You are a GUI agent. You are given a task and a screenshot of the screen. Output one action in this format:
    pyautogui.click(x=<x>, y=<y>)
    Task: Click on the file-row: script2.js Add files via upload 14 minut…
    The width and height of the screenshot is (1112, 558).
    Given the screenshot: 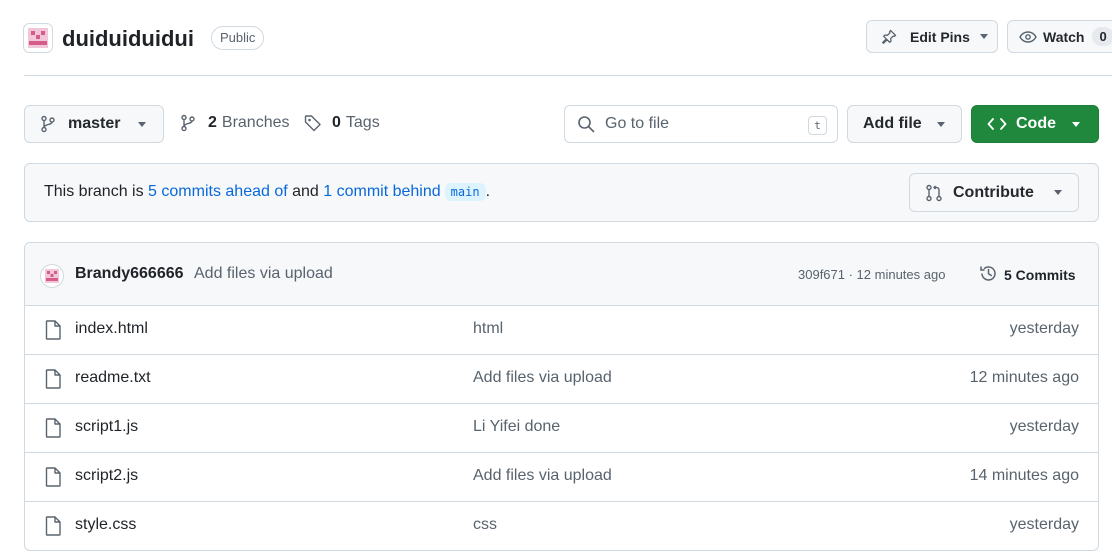 What is the action you would take?
    pyautogui.click(x=561, y=477)
    